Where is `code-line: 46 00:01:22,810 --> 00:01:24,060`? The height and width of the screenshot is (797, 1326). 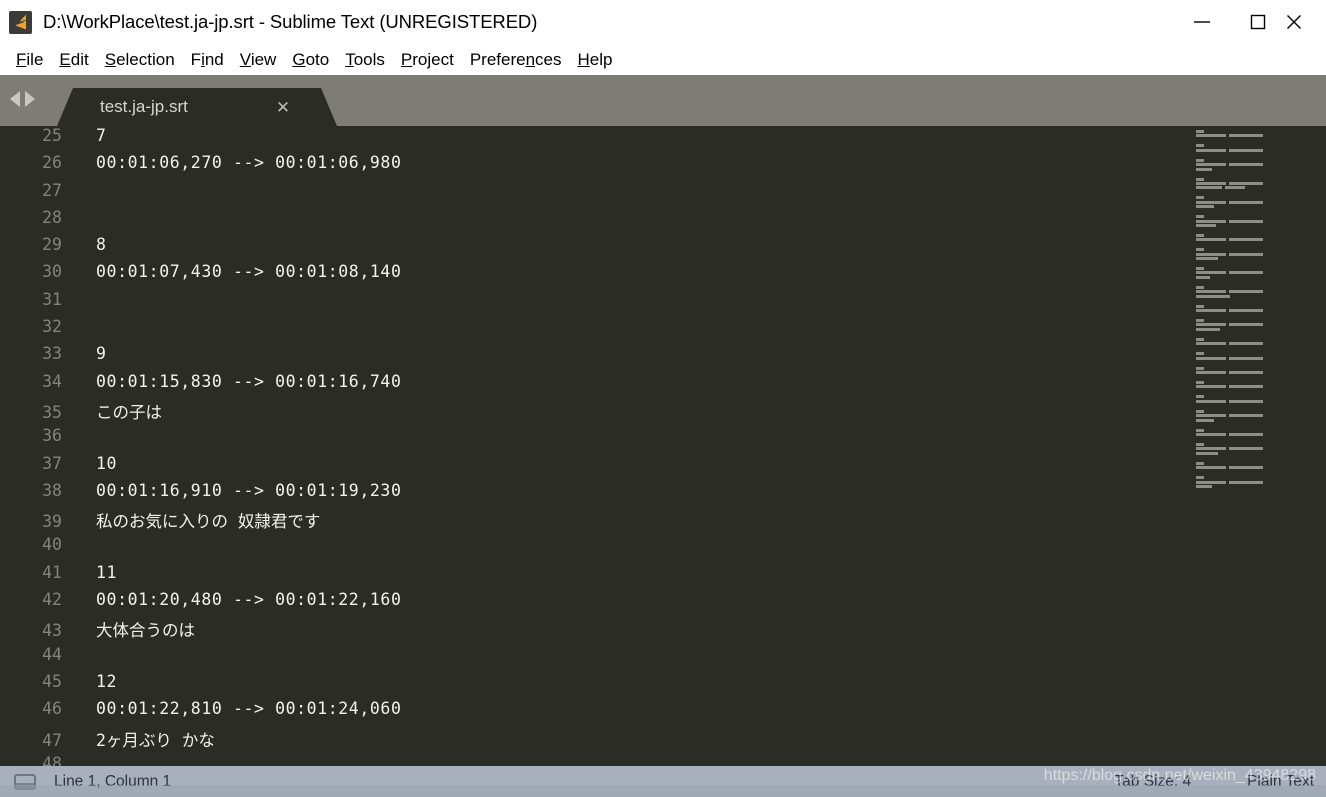 code-line: 46 00:01:22,810 --> 00:01:24,060 is located at coordinates (595, 712).